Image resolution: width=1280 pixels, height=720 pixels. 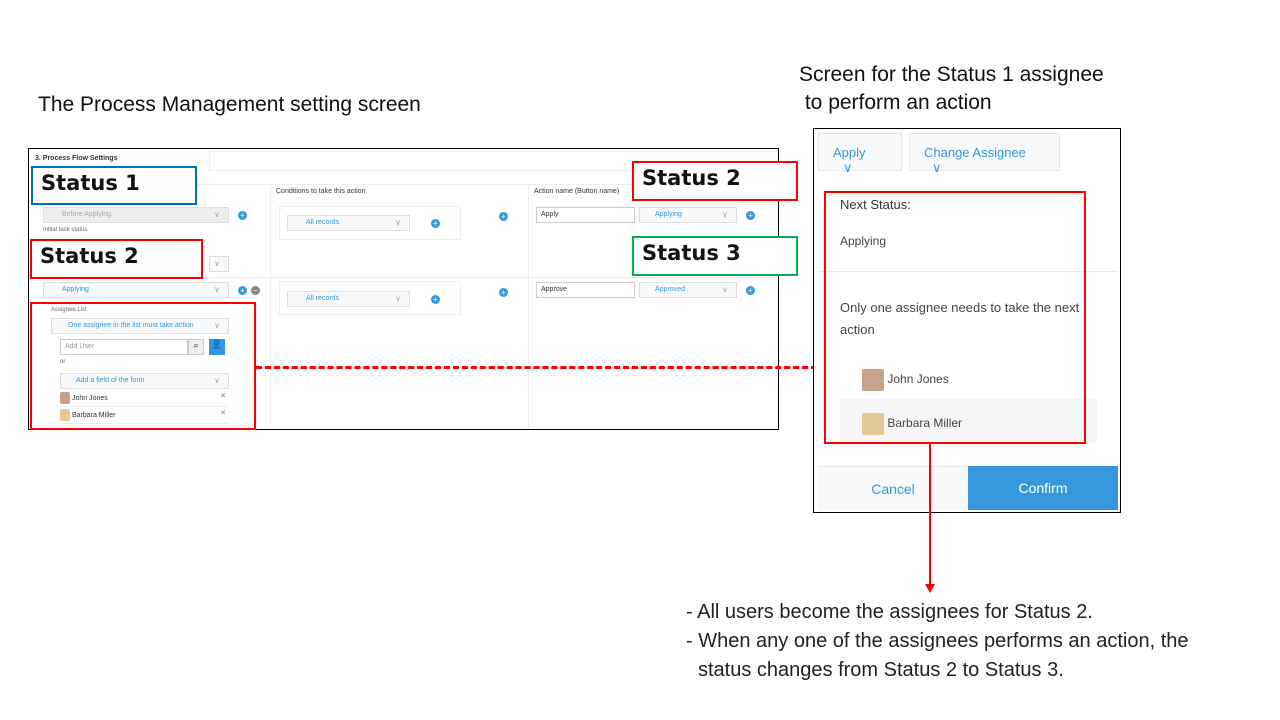 I want to click on status2-select: Applying ∨, so click(x=136, y=290).